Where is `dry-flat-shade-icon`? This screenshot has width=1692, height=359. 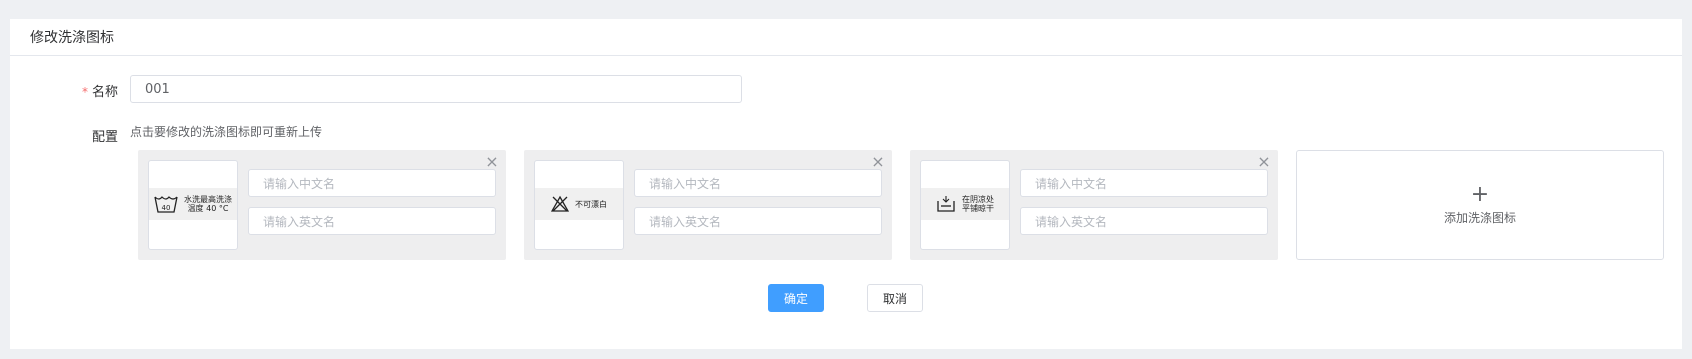 dry-flat-shade-icon is located at coordinates (946, 204).